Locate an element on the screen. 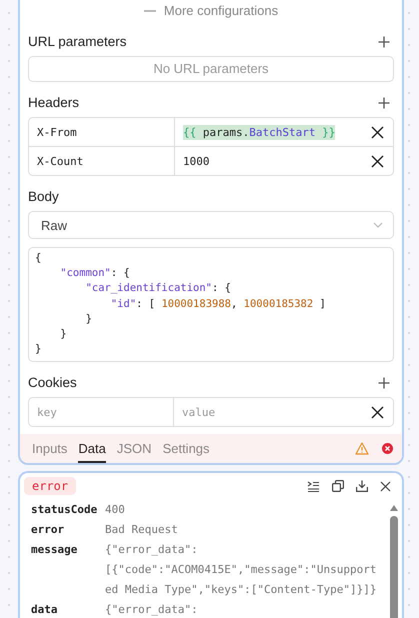  status-badge: error is located at coordinates (50, 486).